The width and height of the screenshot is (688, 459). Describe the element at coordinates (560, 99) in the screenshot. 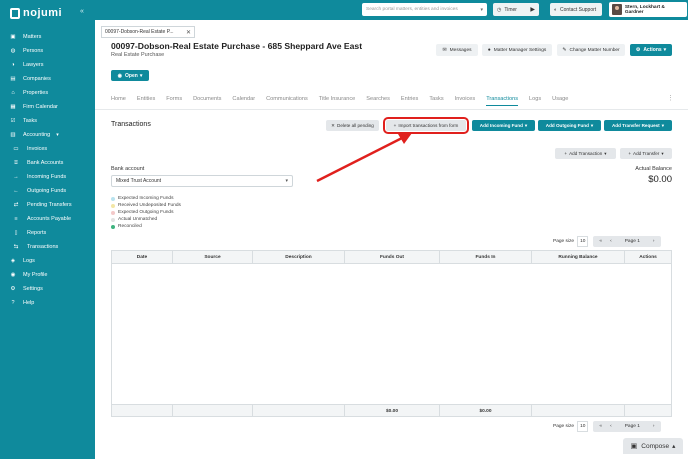

I see `tab-usage: Usage` at that location.